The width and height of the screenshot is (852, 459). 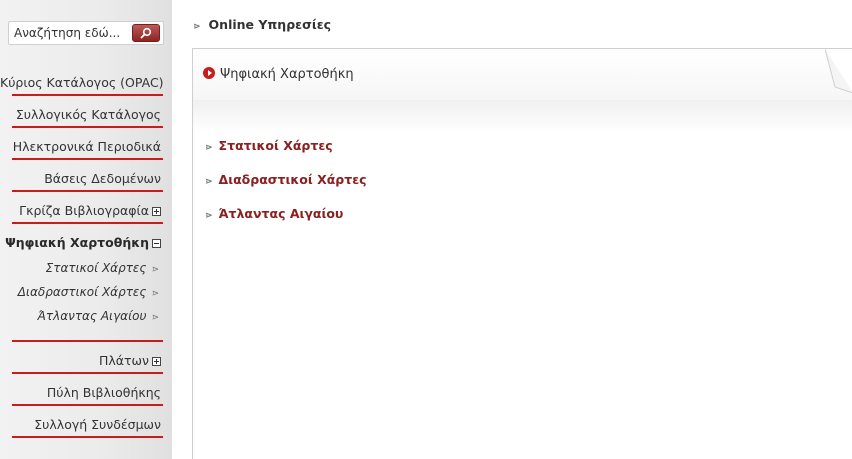 I want to click on sidebar-item-links-collection: Συλλογή Συνδέσμων, so click(x=81, y=422).